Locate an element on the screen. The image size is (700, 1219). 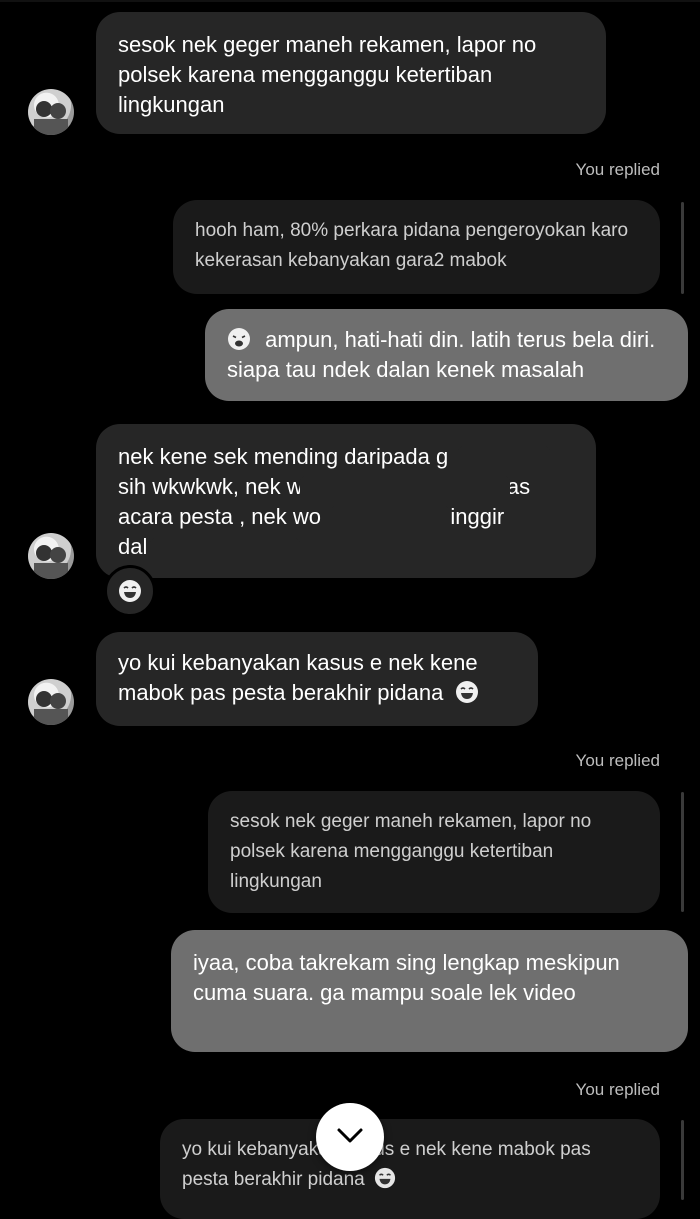
chevron-down-icon is located at coordinates (350, 1137).